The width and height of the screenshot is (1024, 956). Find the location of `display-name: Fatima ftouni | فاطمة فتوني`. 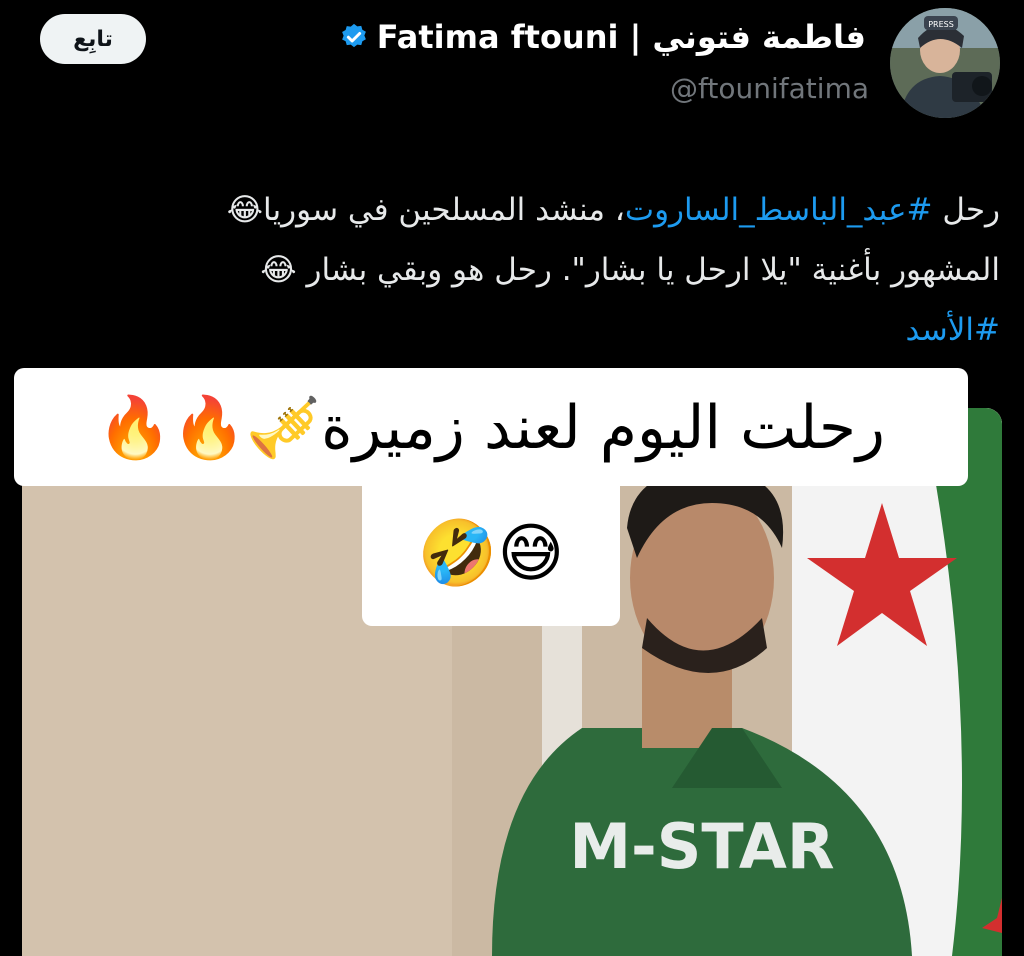

display-name: Fatima ftouni | فاطمة فتوني is located at coordinates (621, 37).